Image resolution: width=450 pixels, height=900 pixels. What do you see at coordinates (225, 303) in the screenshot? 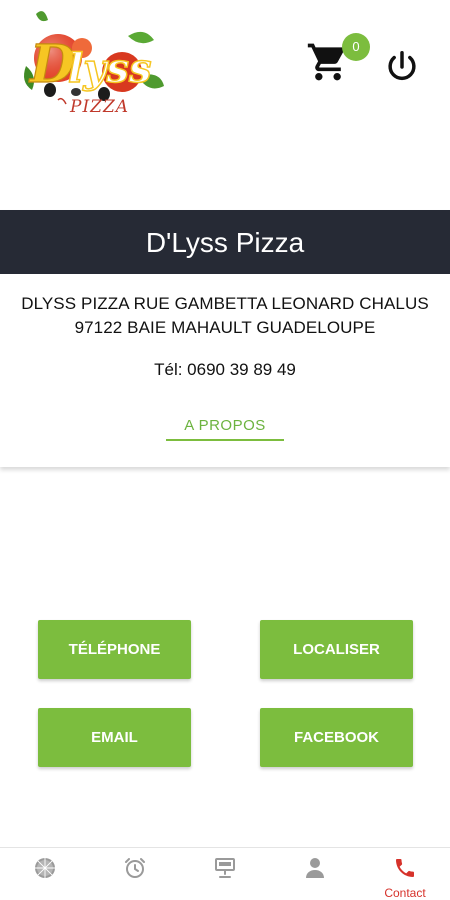
I see `address-line-1: DLYSS PIZZA RUE GAMBETTA LEONARD CHALUS` at bounding box center [225, 303].